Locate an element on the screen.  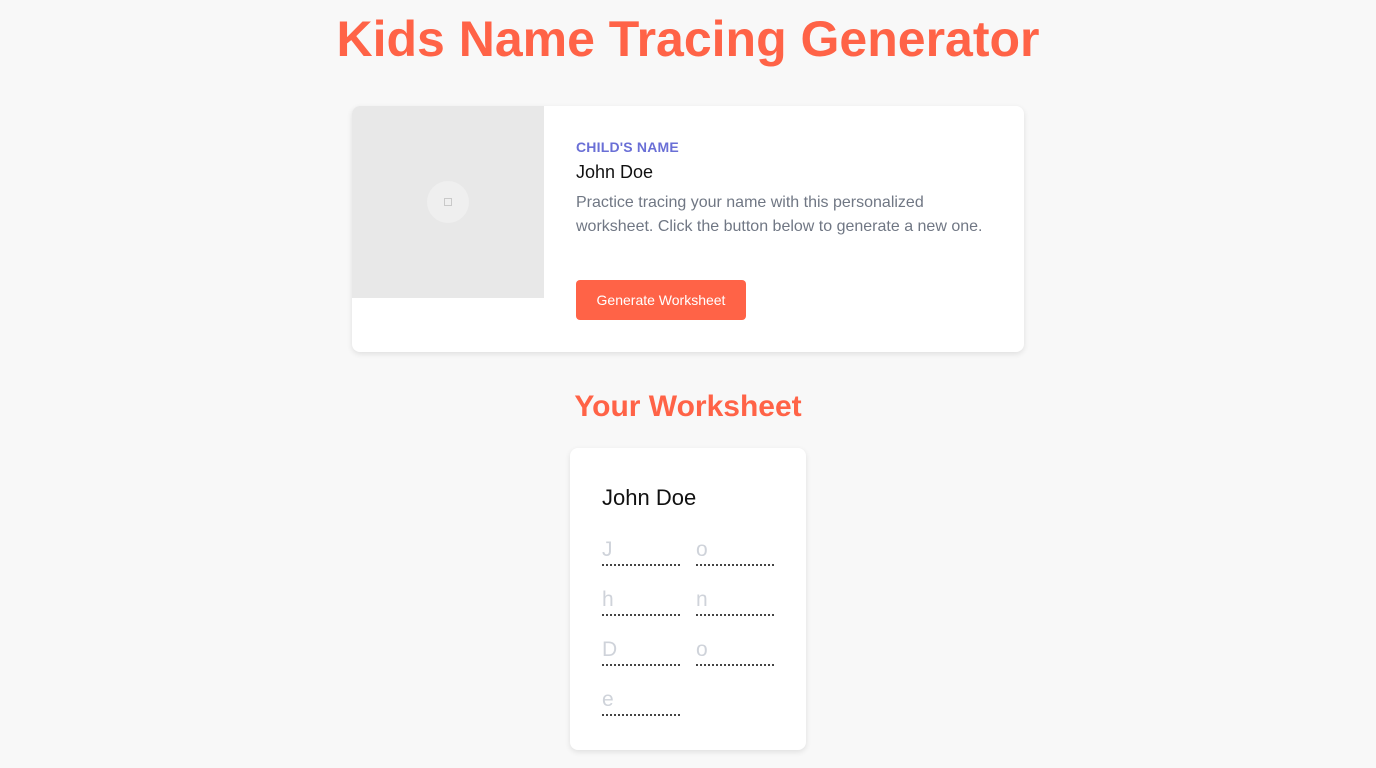
image-placeholder-icon is located at coordinates (448, 202).